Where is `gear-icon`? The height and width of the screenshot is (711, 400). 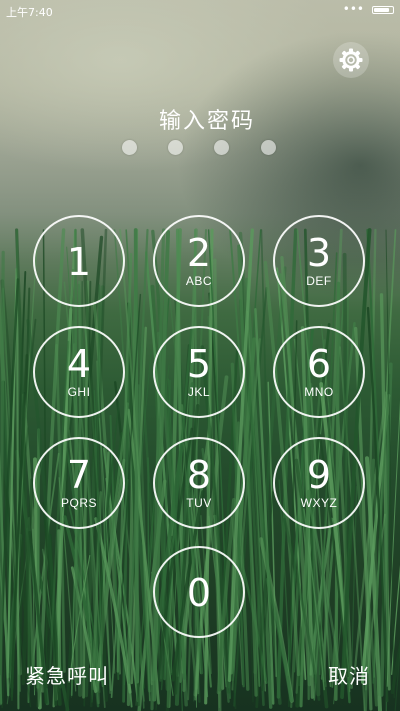 gear-icon is located at coordinates (351, 60).